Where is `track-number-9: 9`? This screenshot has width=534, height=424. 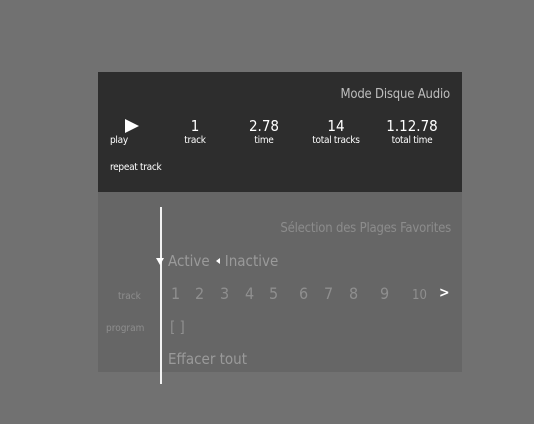
track-number-9: 9 is located at coordinates (384, 293).